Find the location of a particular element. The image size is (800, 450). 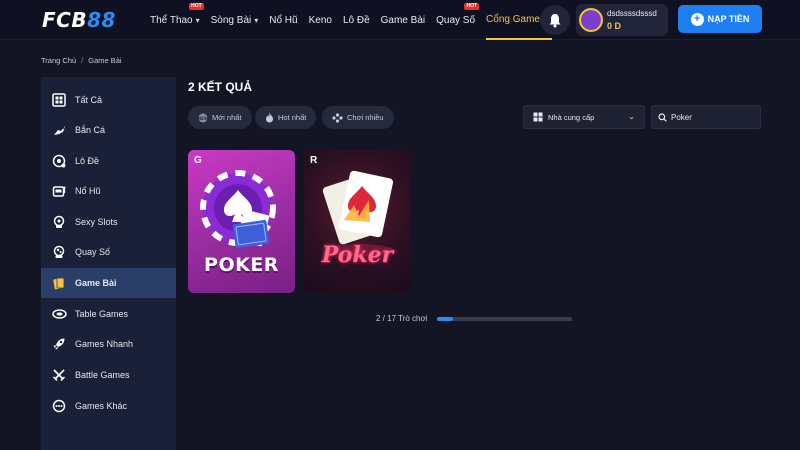

sidebar-item-games-nhanh: Games Nhanh is located at coordinates (108, 344).